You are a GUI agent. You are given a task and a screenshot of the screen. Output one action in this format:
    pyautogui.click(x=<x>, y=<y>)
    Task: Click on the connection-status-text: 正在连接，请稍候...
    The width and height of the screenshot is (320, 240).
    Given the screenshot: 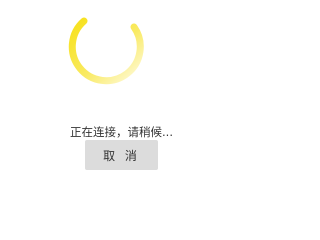 What is the action you would take?
    pyautogui.click(x=121, y=132)
    